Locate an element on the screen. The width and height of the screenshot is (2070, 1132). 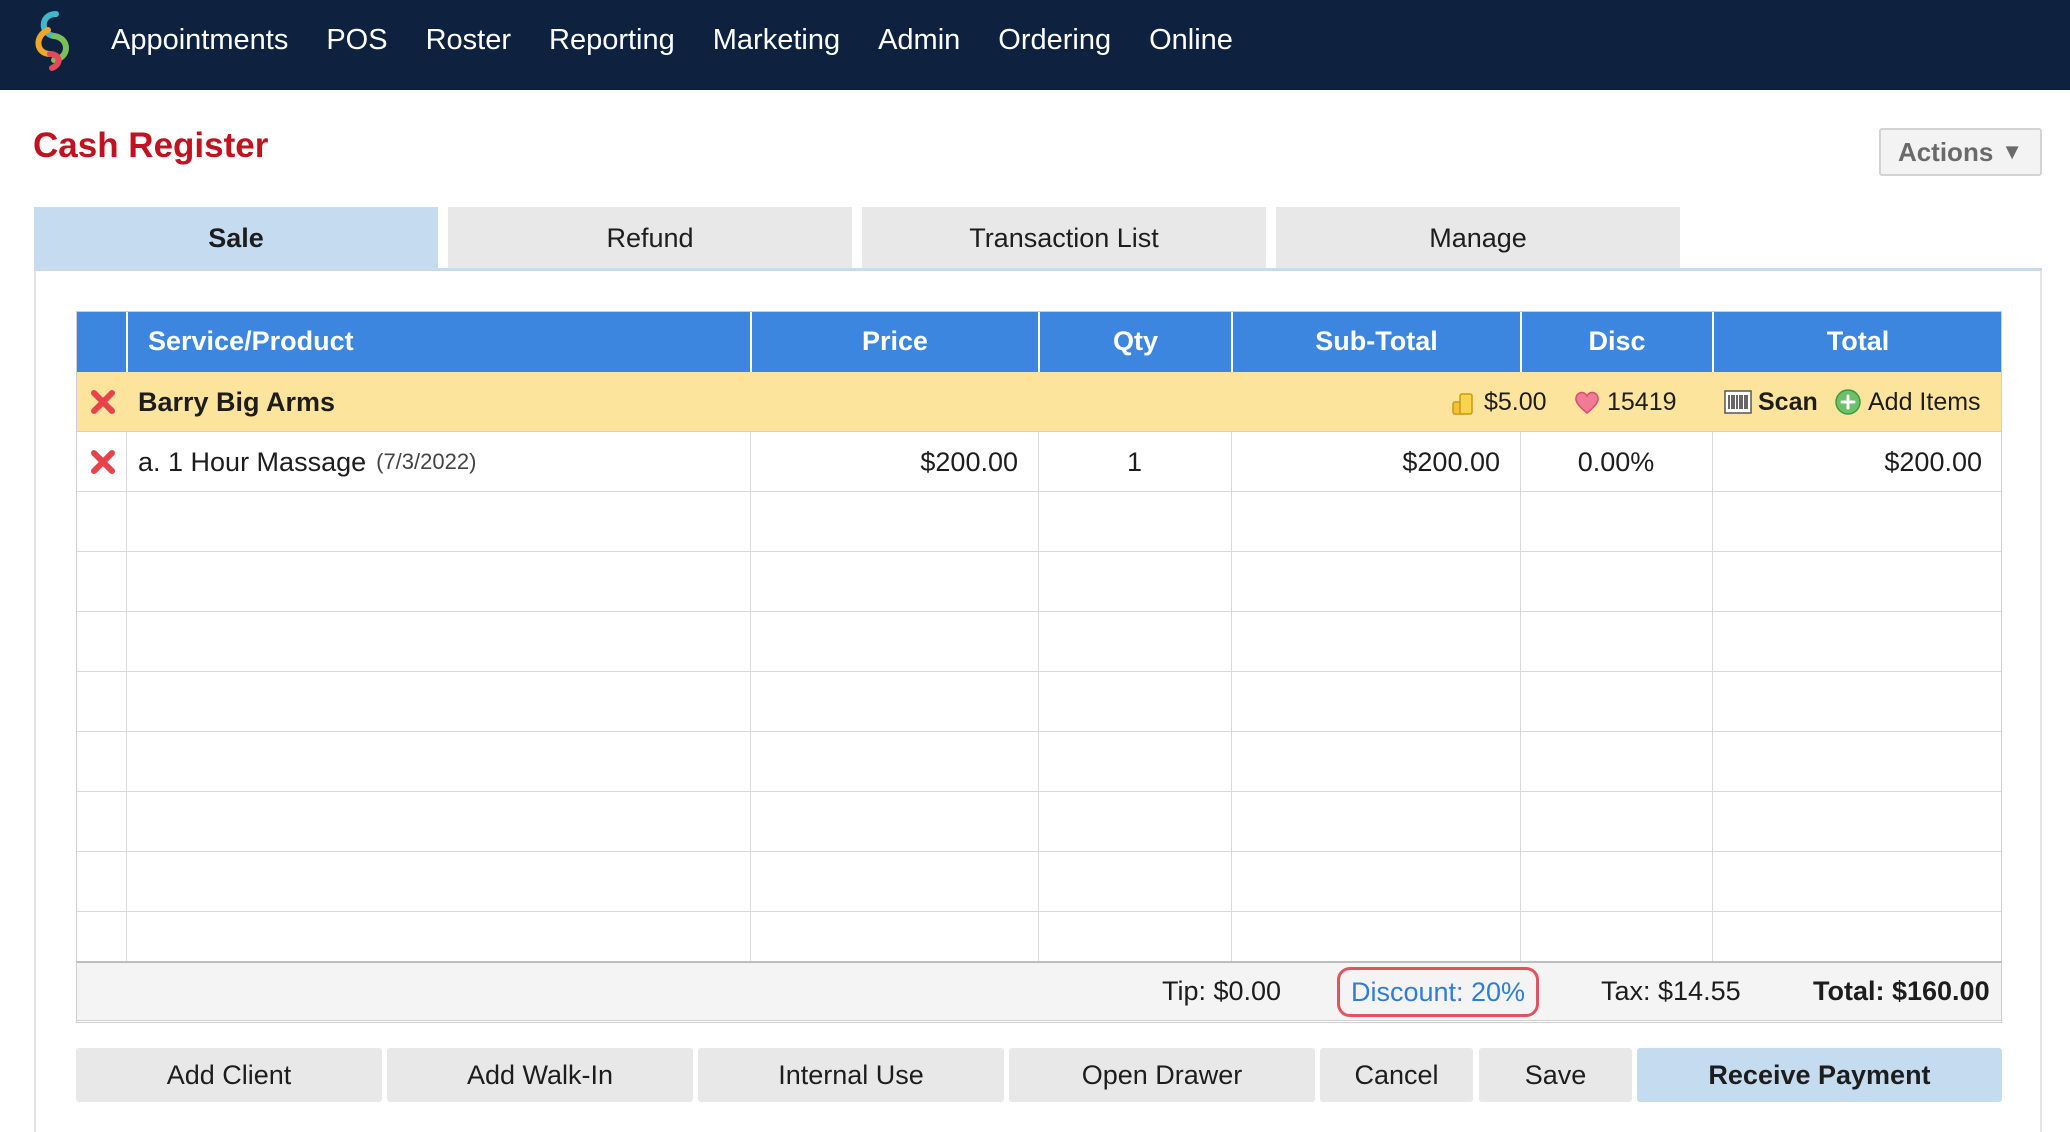
client-name: Barry Big Arms is located at coordinates (236, 402).